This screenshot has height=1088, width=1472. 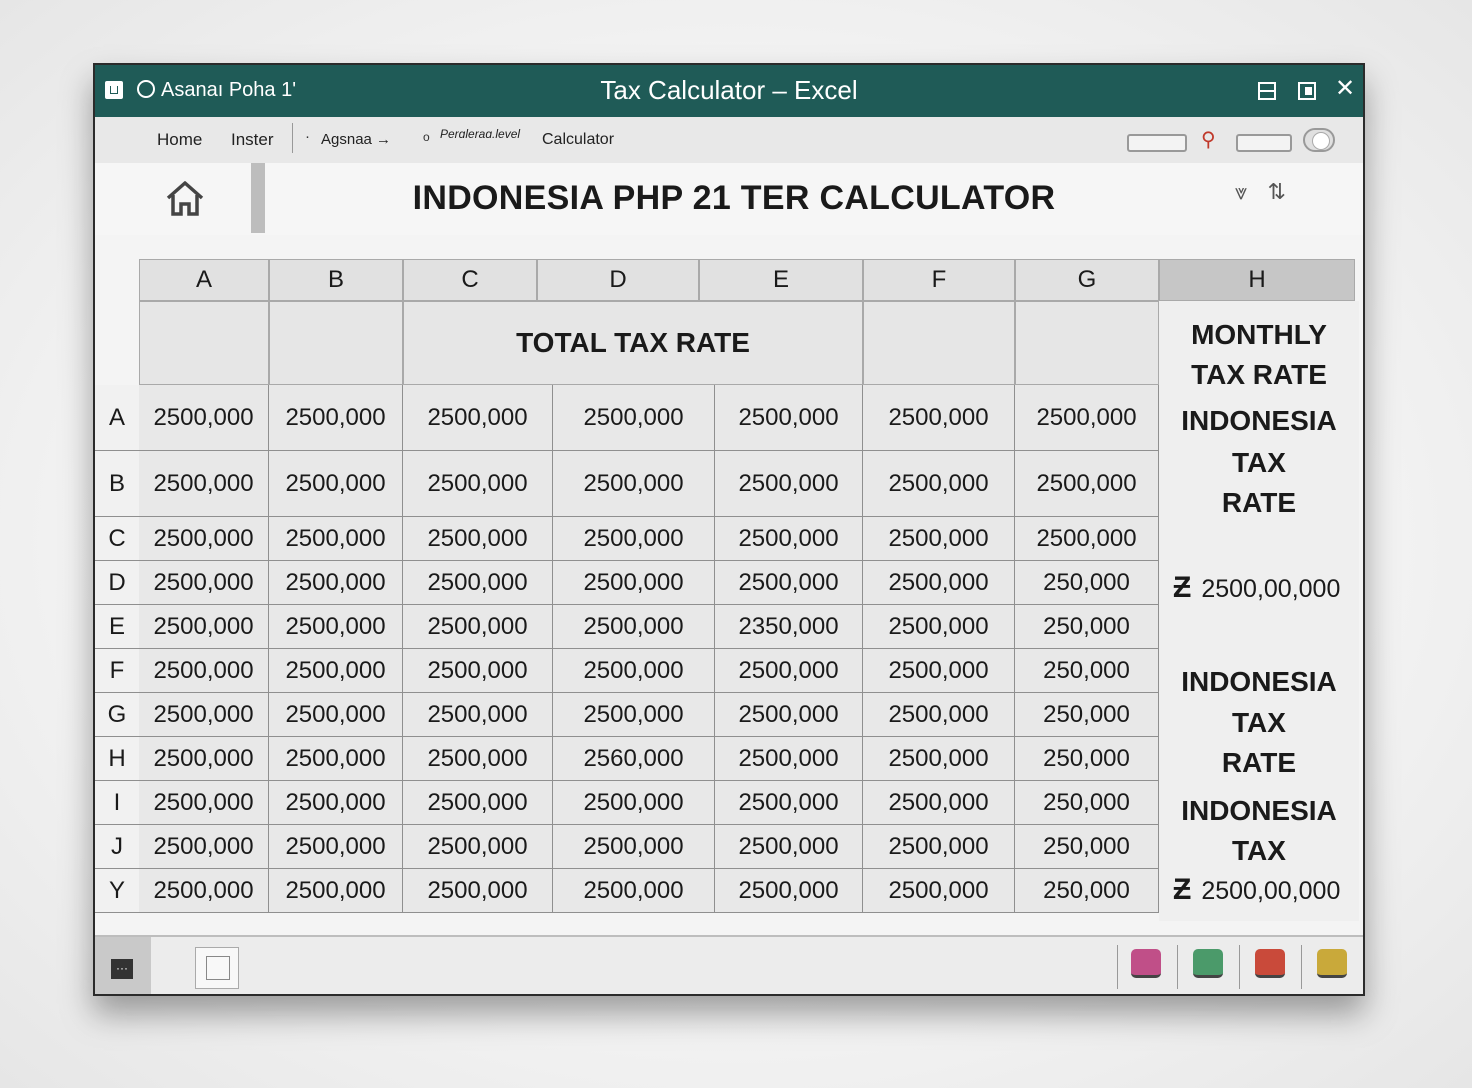 I want to click on close-button: ✕, so click(x=1346, y=89).